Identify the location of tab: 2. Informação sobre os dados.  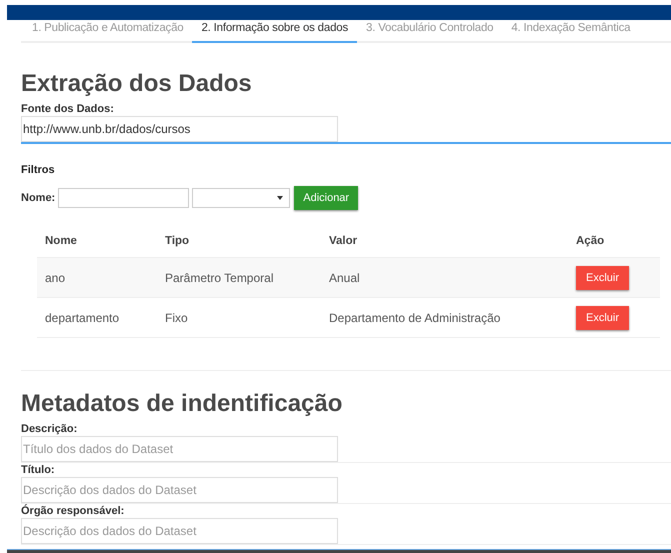
(275, 31).